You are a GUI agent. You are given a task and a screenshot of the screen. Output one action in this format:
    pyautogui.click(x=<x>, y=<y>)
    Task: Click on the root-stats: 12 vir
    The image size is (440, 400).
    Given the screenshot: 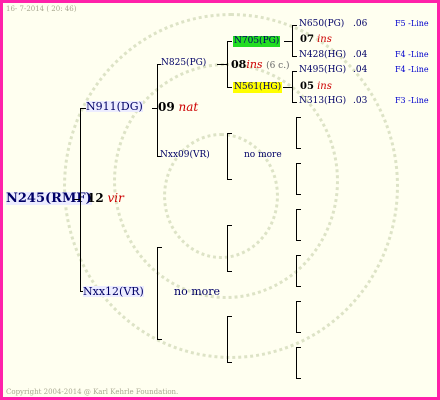 What is the action you would take?
    pyautogui.click(x=105, y=198)
    